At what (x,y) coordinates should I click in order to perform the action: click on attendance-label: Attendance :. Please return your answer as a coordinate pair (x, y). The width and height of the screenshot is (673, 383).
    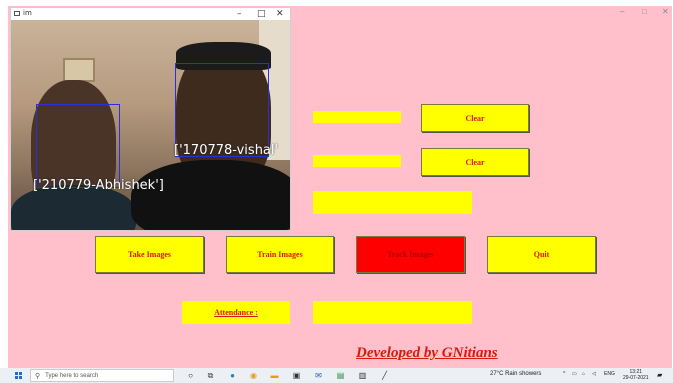
    Looking at the image, I should click on (236, 312).